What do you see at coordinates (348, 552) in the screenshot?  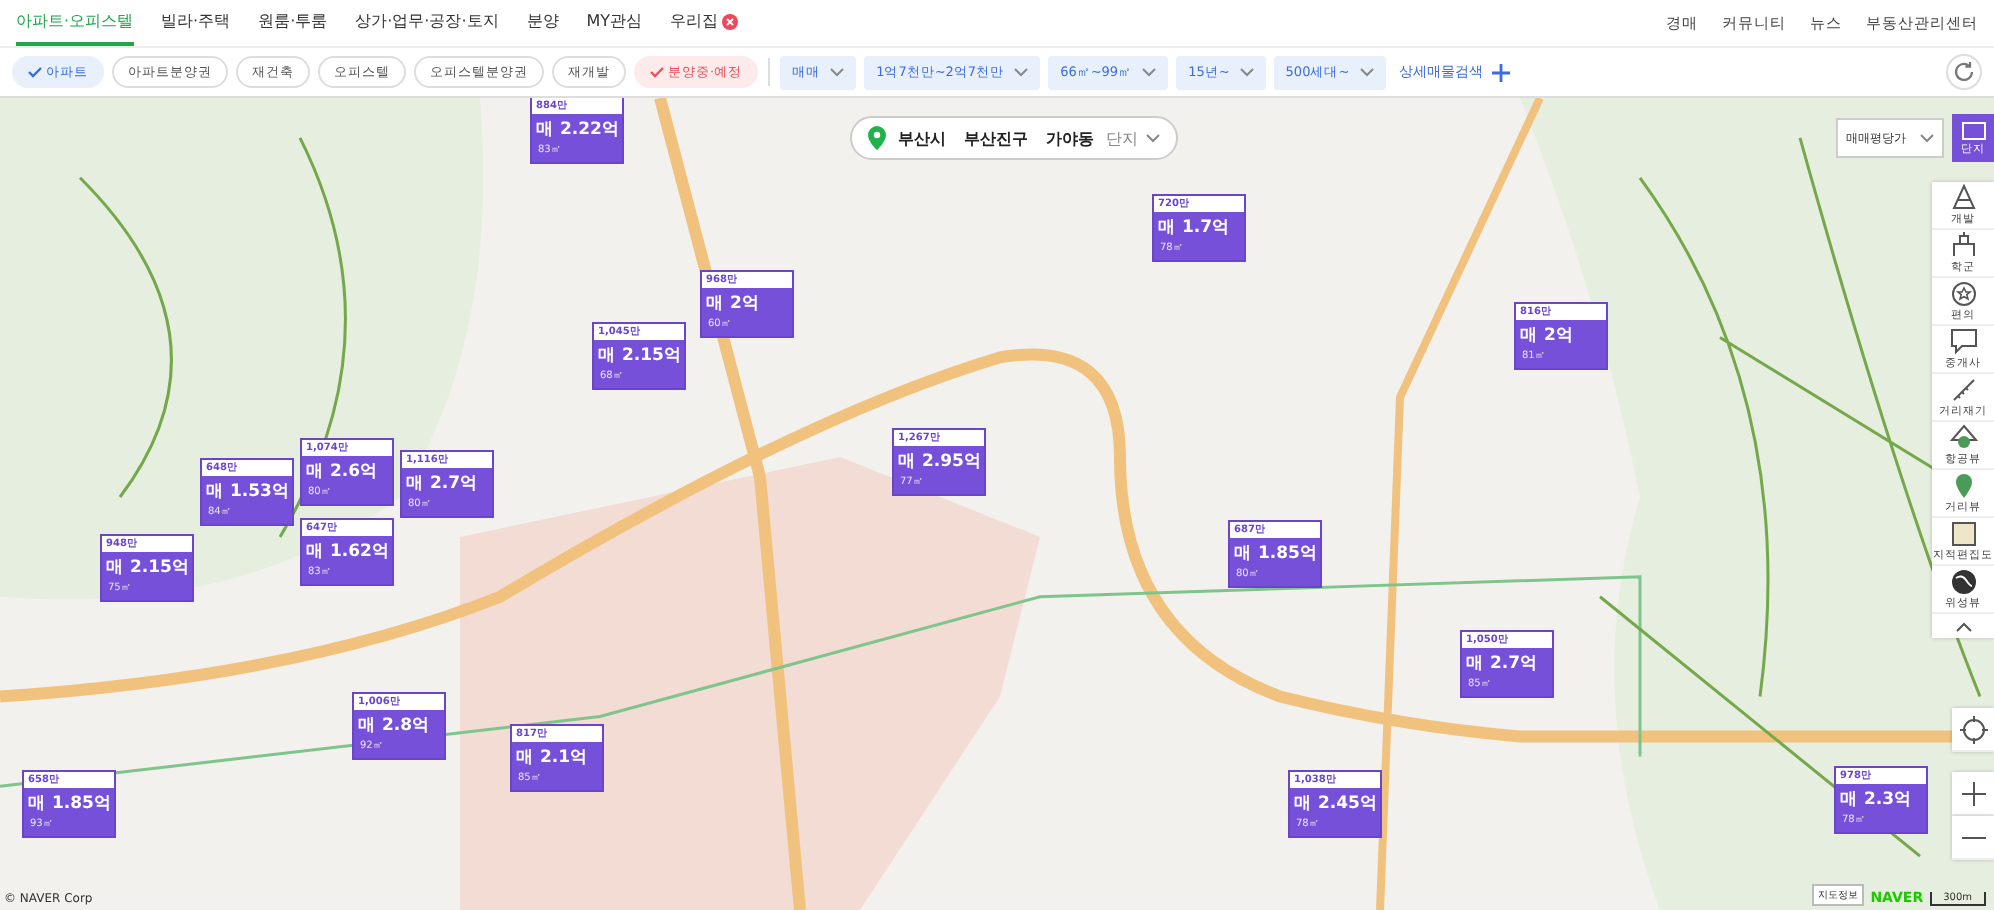 I see `price-text: 매 1.62억` at bounding box center [348, 552].